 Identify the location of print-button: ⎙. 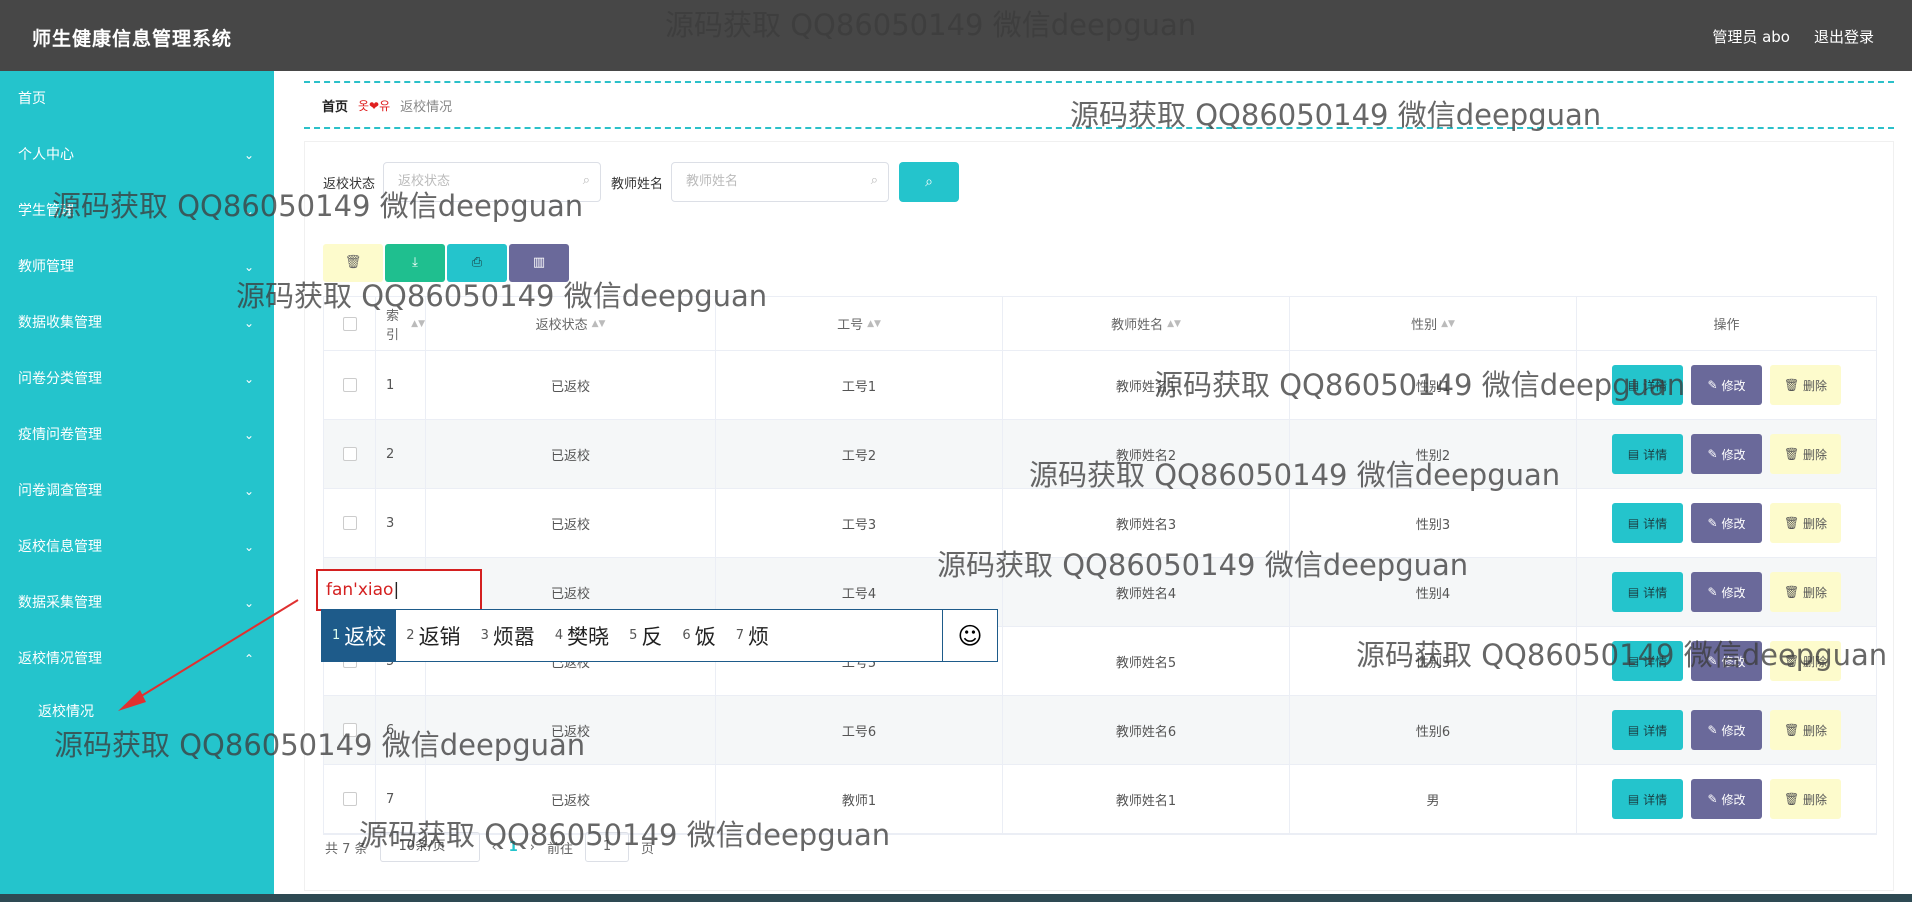
(477, 263).